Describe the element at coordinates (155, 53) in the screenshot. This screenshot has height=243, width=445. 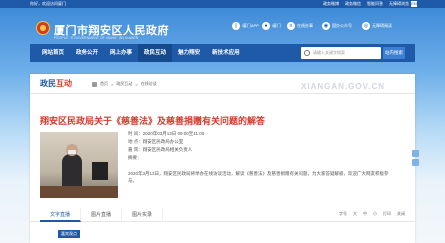
I see `nav-item-interaction: 政民互动` at that location.